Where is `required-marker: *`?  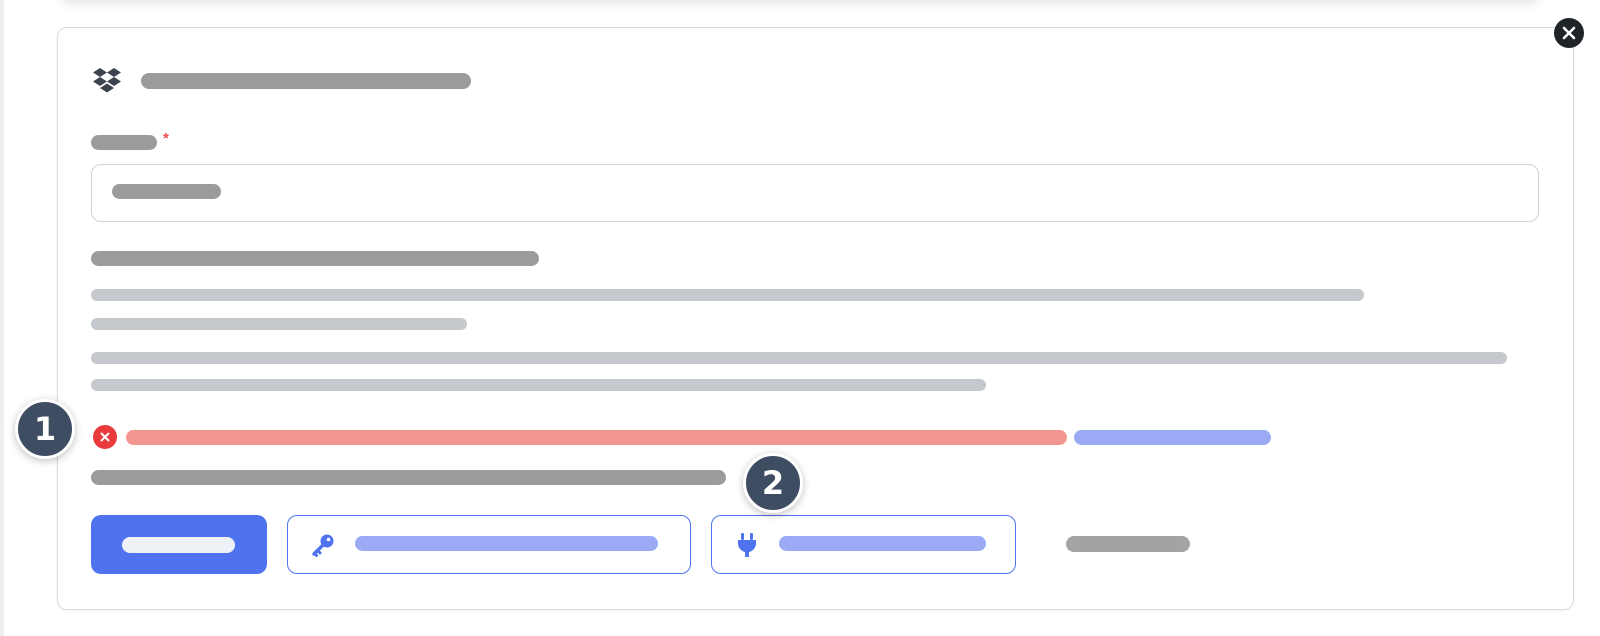 required-marker: * is located at coordinates (166, 138).